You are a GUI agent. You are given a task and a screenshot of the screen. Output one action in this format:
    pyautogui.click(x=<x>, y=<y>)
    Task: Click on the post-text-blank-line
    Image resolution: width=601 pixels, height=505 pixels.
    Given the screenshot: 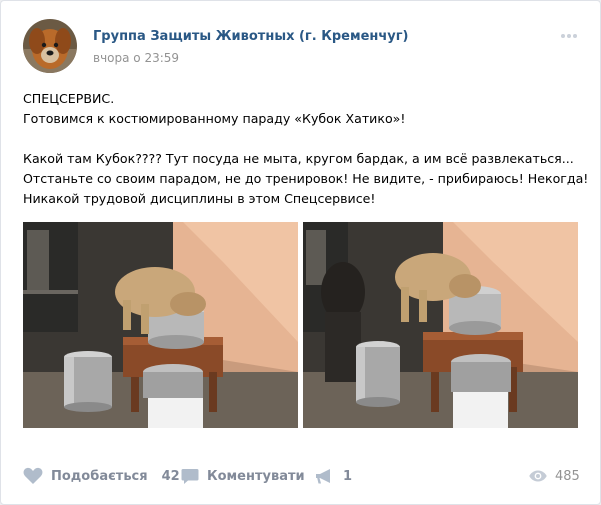 What is the action you would take?
    pyautogui.click(x=303, y=139)
    